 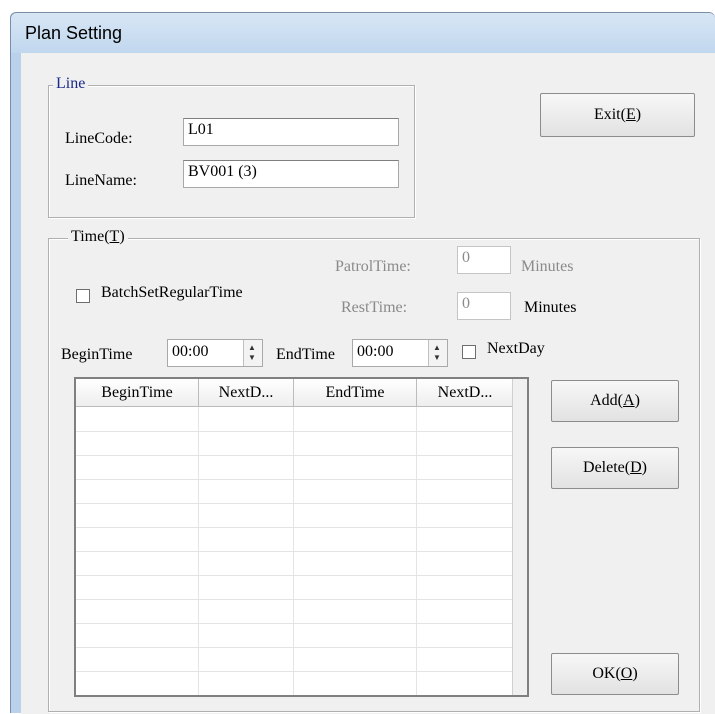 I want to click on batch-set-regular-time-label: BatchSetRegularTime, so click(x=172, y=292).